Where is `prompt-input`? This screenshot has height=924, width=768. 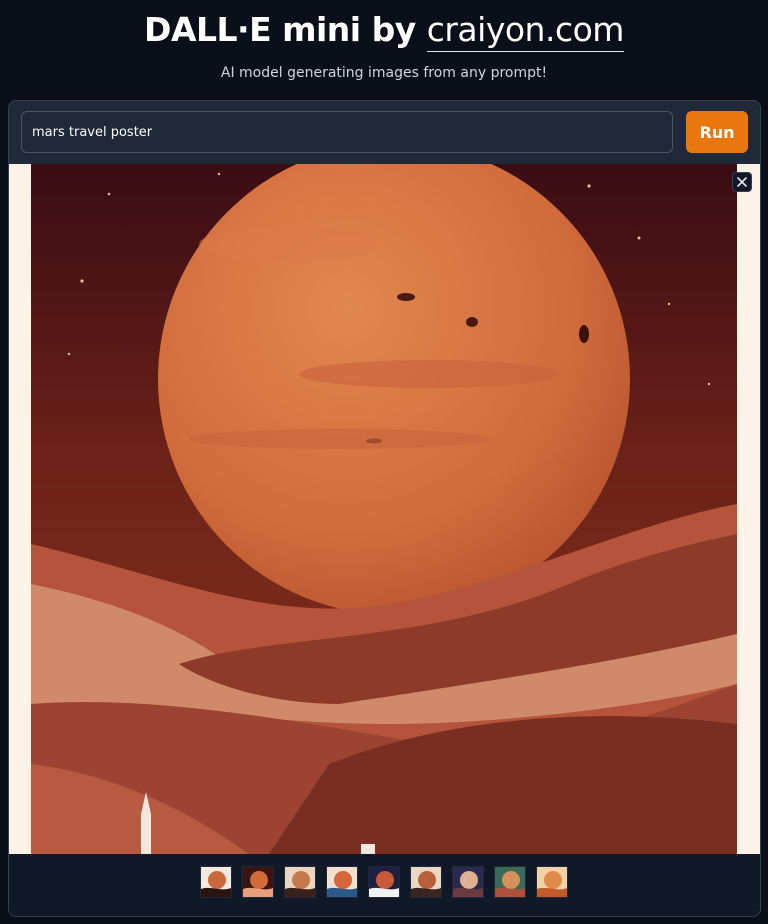
prompt-input is located at coordinates (347, 132).